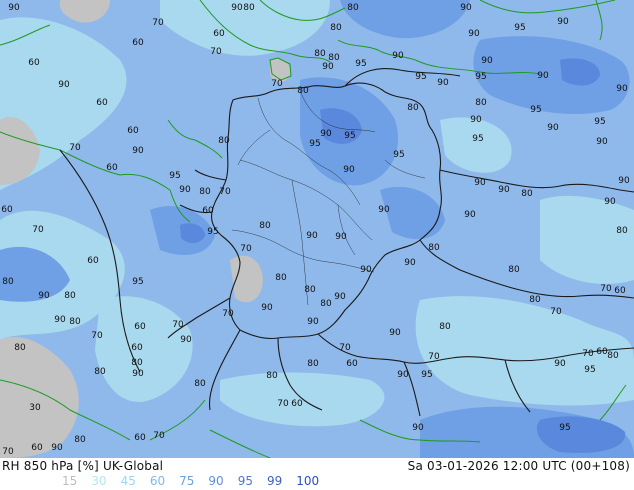 The width and height of the screenshot is (634, 490). Describe the element at coordinates (157, 481) in the screenshot. I see `legend-value: 60` at that location.